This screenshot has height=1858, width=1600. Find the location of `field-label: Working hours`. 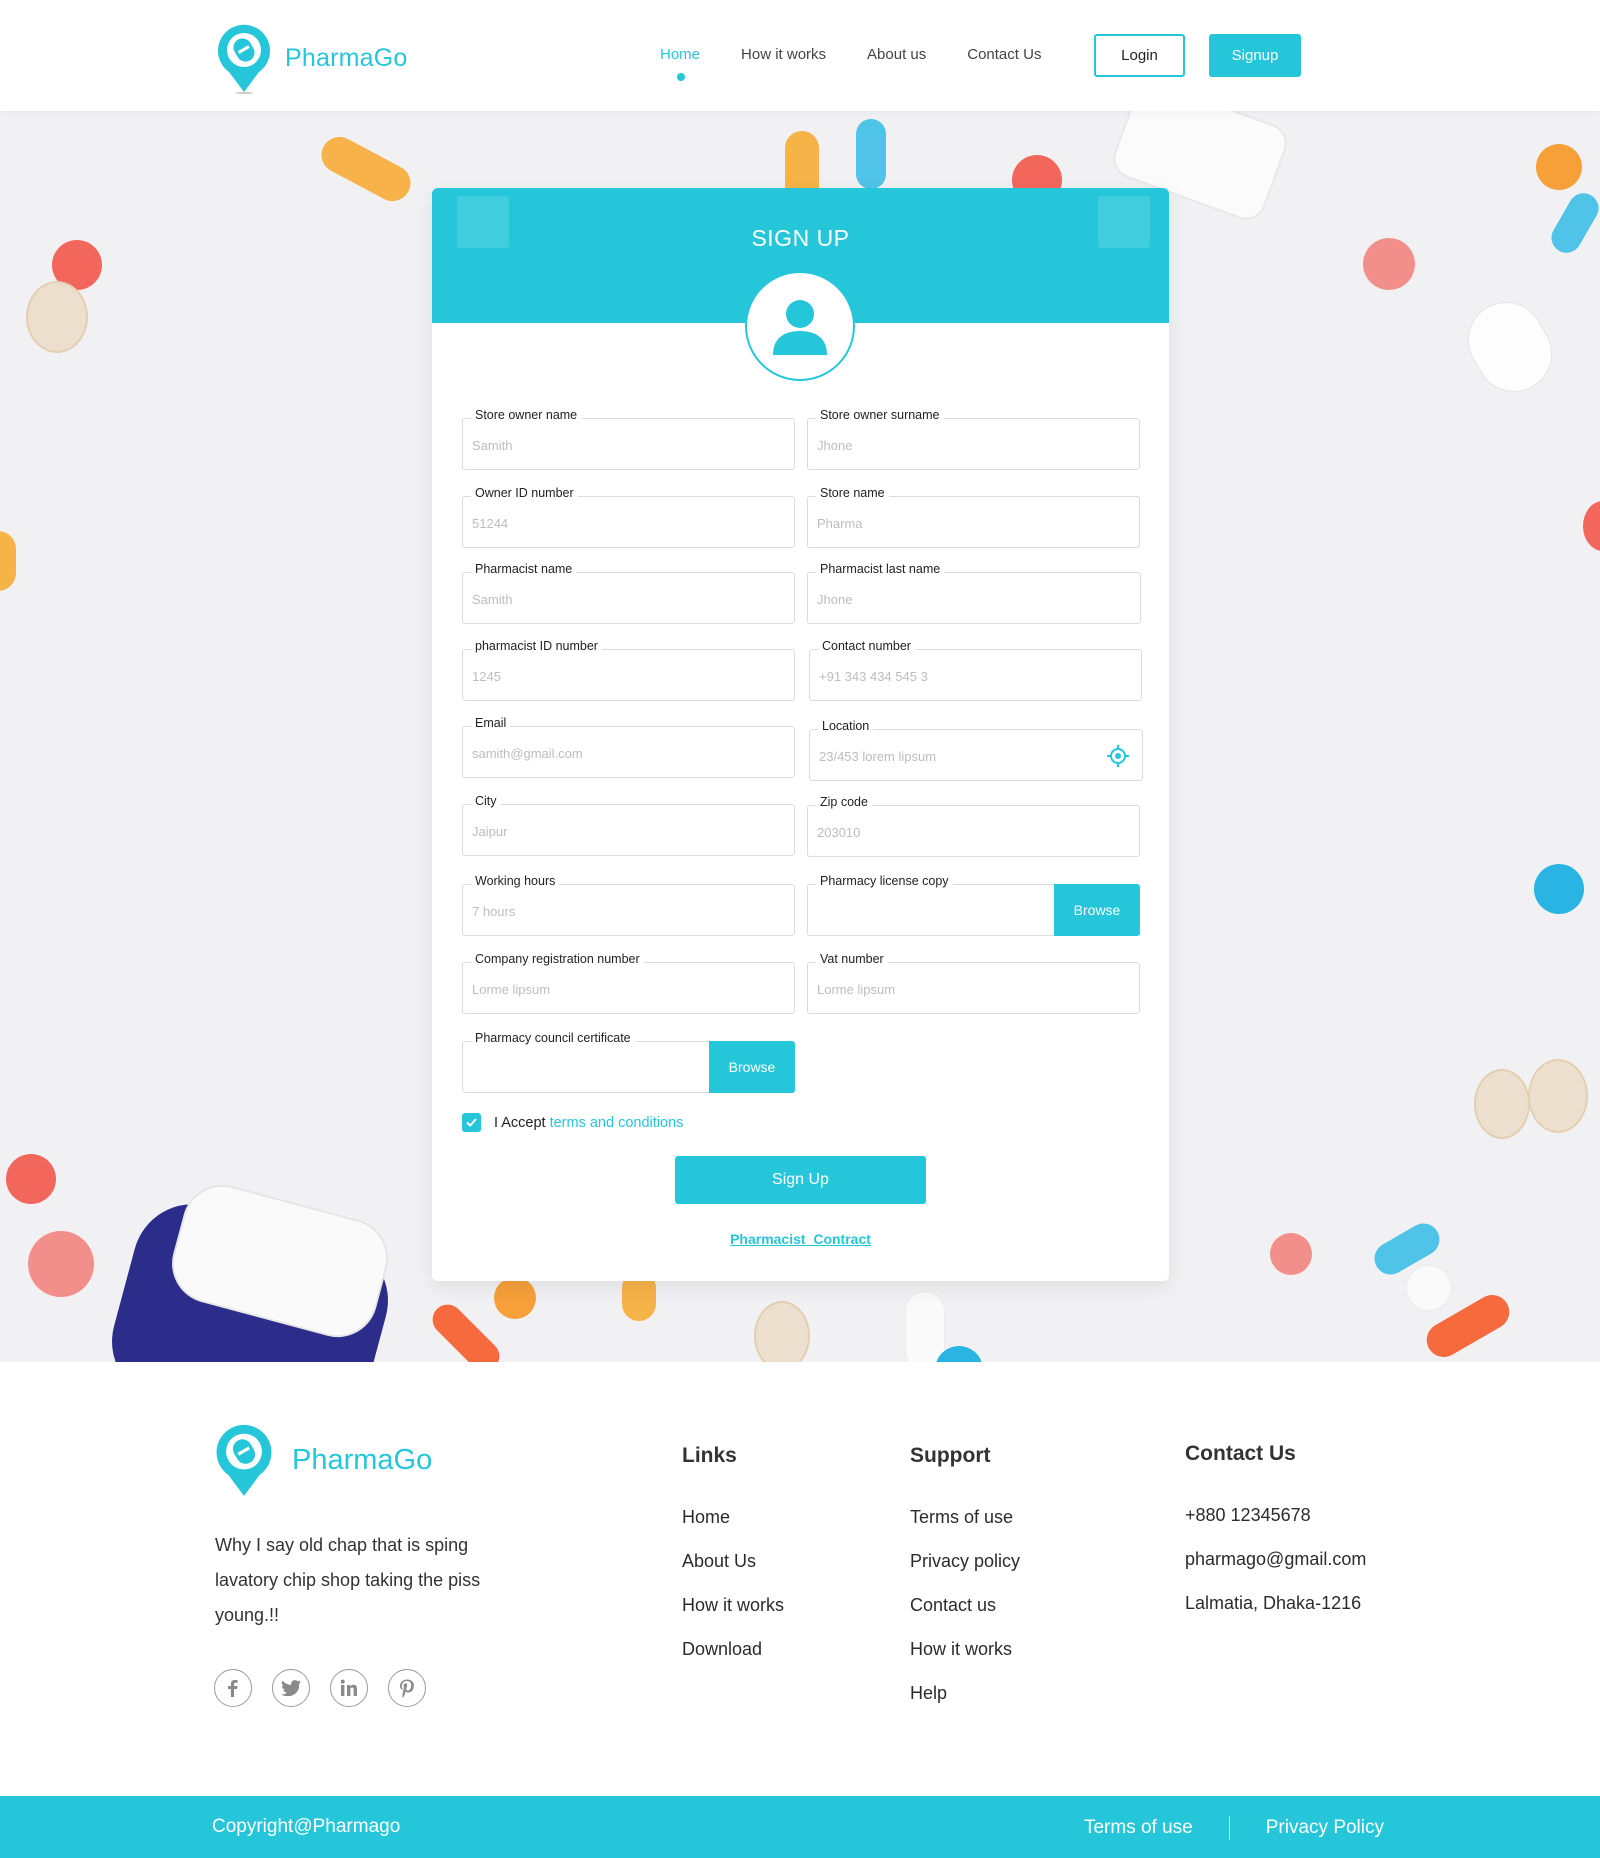

field-label: Working hours is located at coordinates (515, 881).